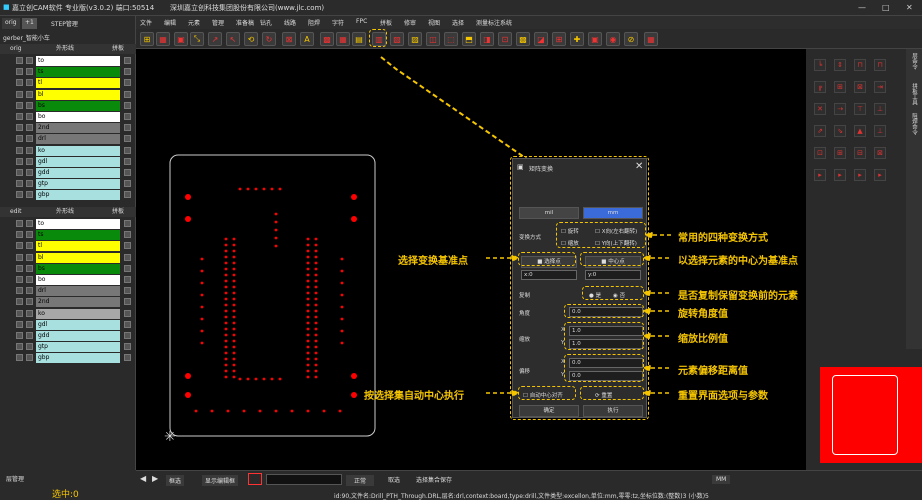  What do you see at coordinates (414, 396) in the screenshot?
I see `annotation-auto: 按选择集自动中心执行` at bounding box center [414, 396].